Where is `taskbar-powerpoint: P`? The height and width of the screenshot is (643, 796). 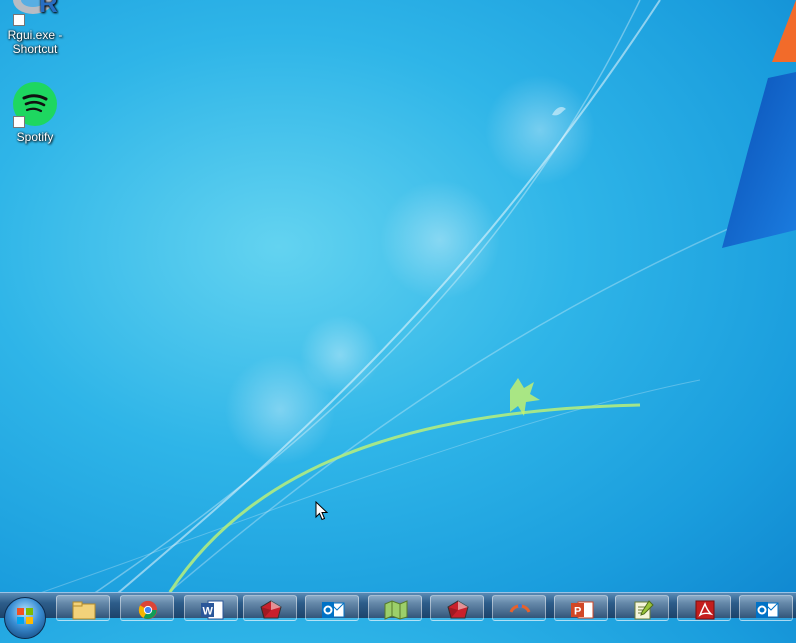
taskbar-powerpoint: P is located at coordinates (581, 608).